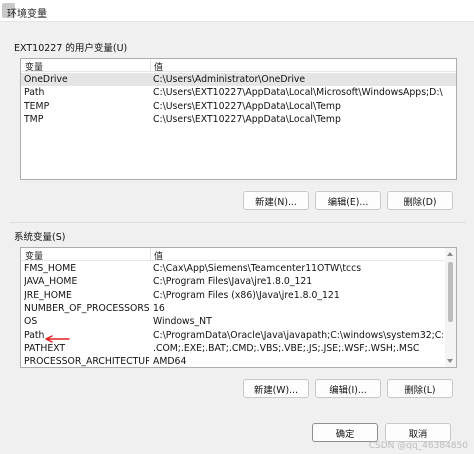 The width and height of the screenshot is (474, 454). What do you see at coordinates (150, 254) in the screenshot?
I see `system-col-separator` at bounding box center [150, 254].